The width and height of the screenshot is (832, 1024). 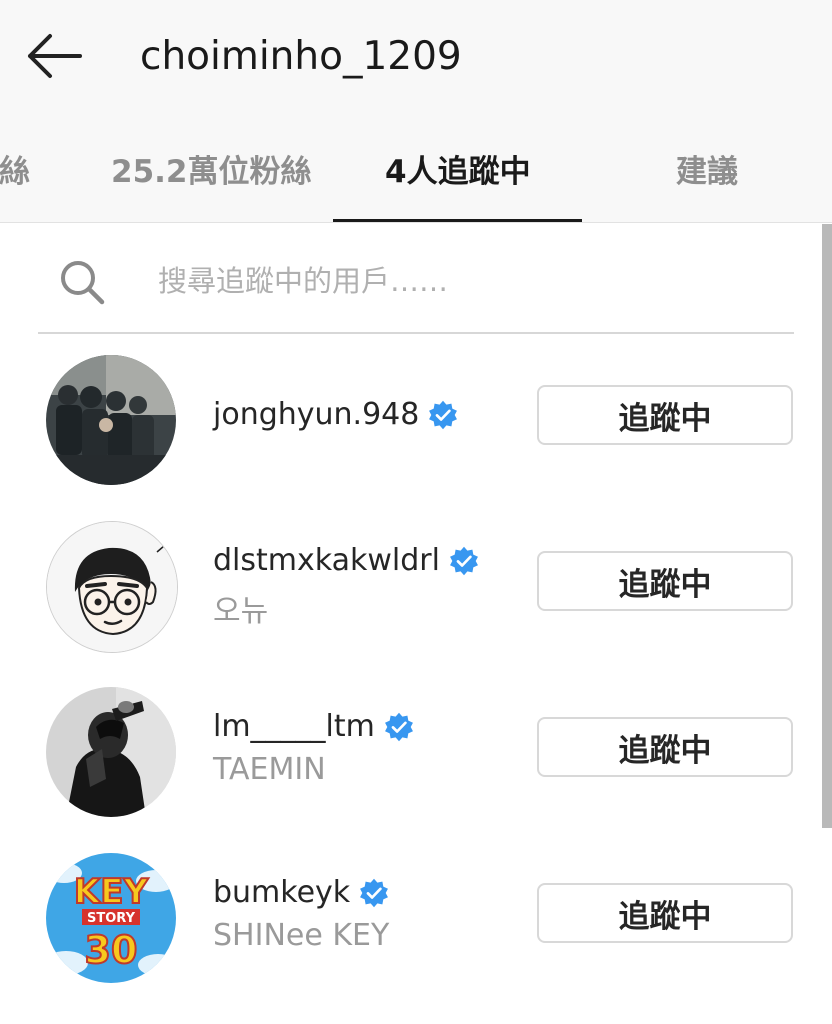 I want to click on search-icon, so click(x=83, y=283).